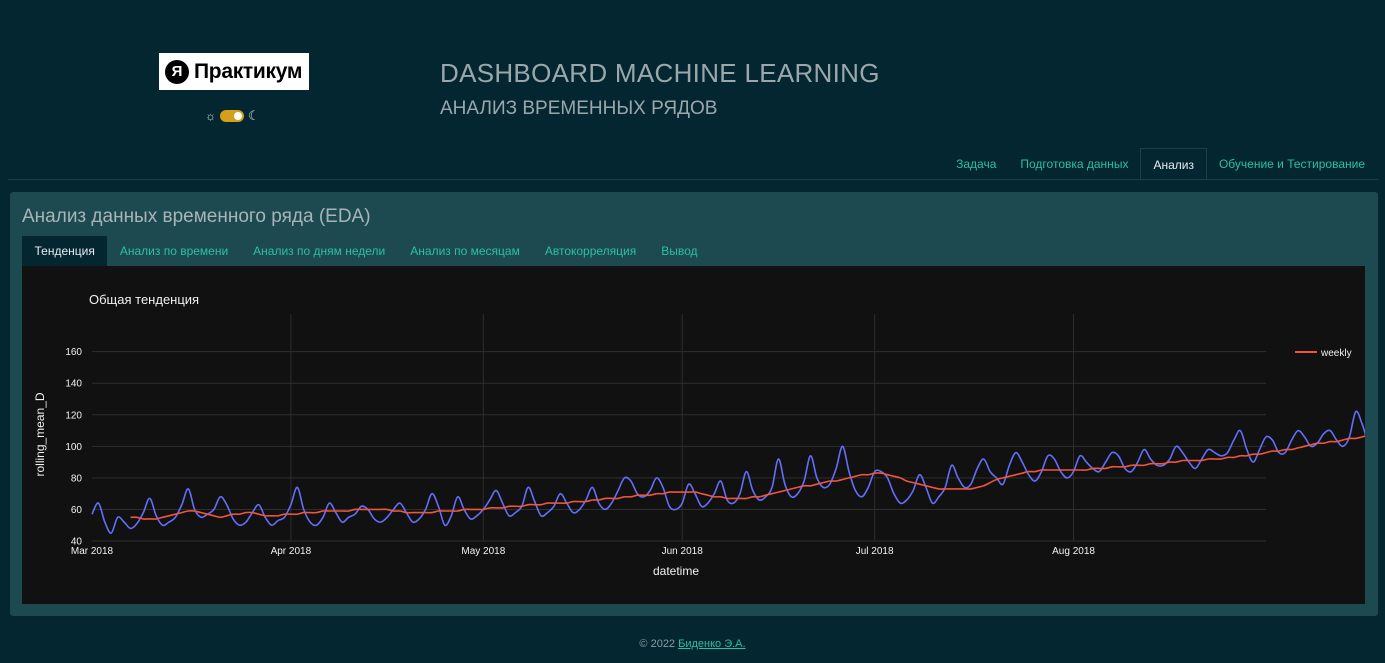 The height and width of the screenshot is (663, 1385). I want to click on tab-task: Задача, so click(976, 164).